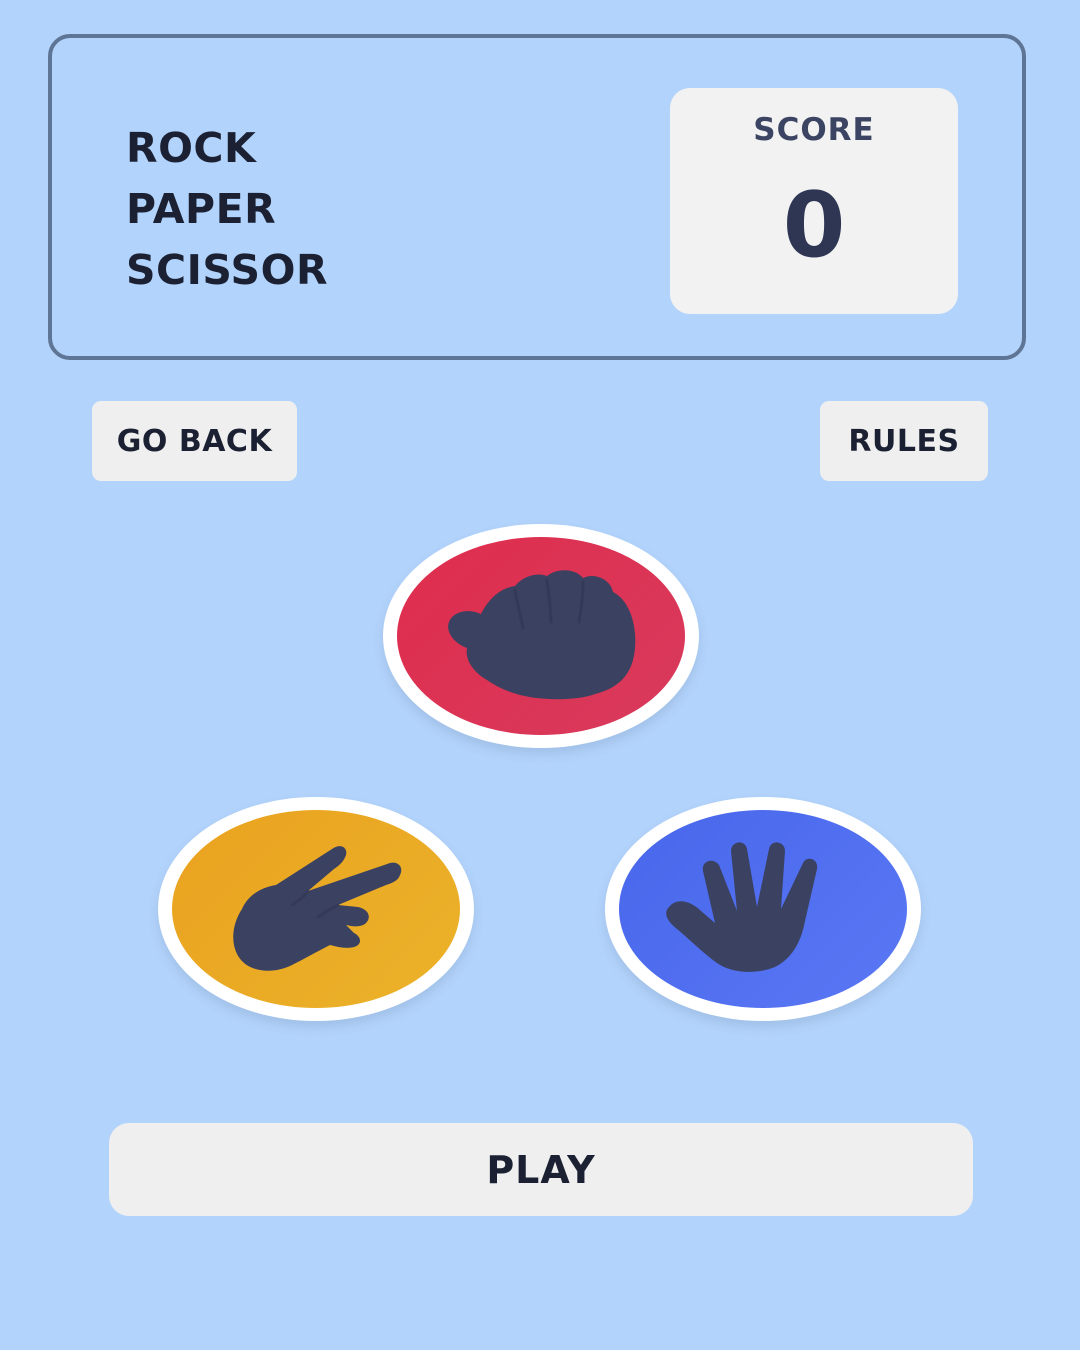 The width and height of the screenshot is (1080, 1350). Describe the element at coordinates (201, 209) in the screenshot. I see `title-line-paper: PAPER` at that location.